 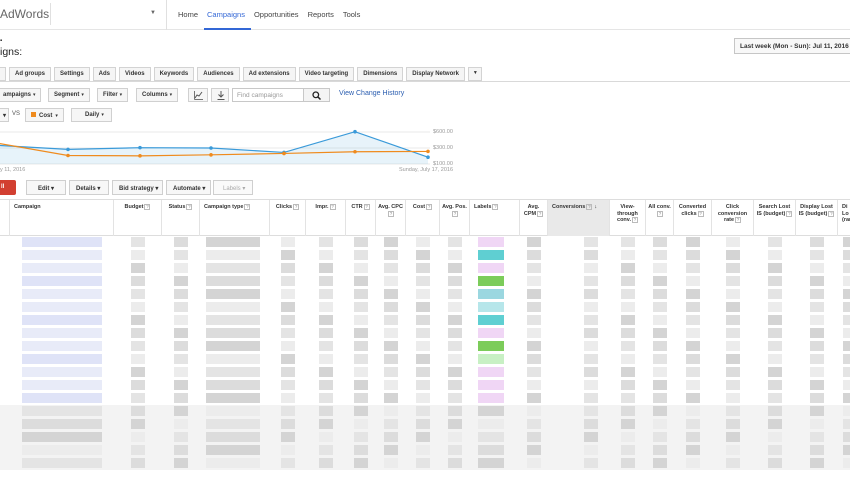 What do you see at coordinates (8, 187) in the screenshot?
I see `add-button: ll` at bounding box center [8, 187].